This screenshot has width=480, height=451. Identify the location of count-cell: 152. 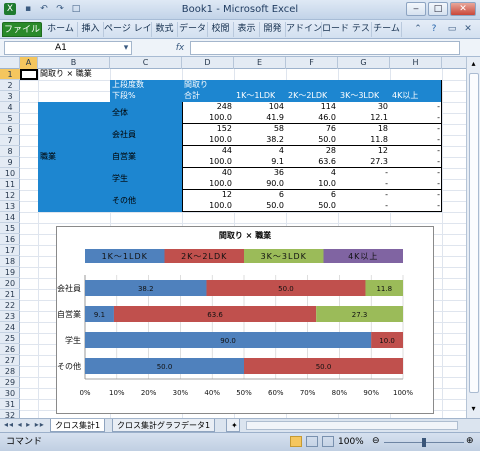
(208, 129).